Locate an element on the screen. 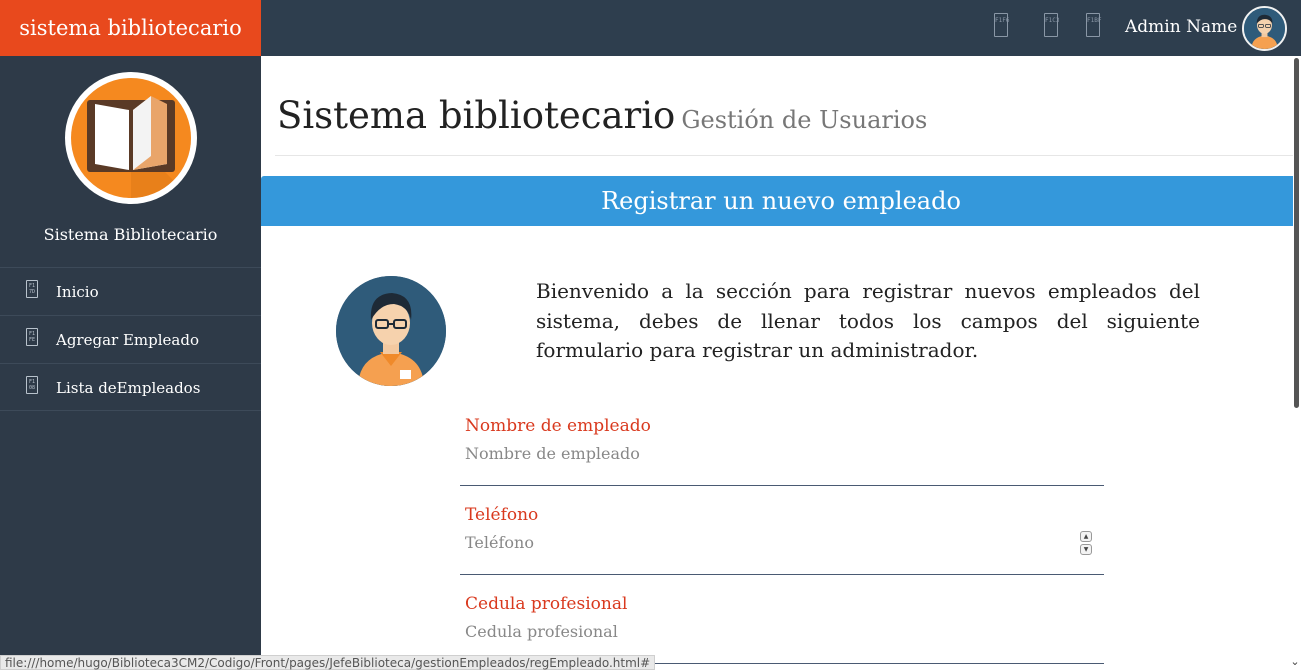 The image size is (1301, 670). page-title: Sistema bibliotecario Gestión de Usuarios is located at coordinates (602, 115).